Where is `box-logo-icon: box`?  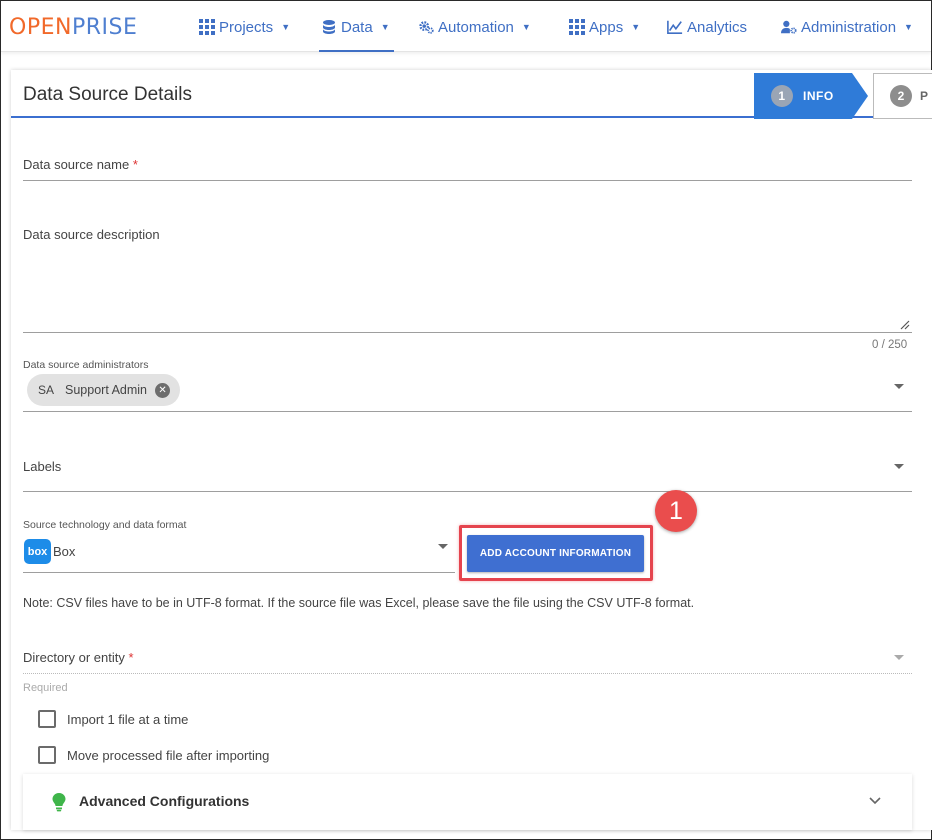
box-logo-icon: box is located at coordinates (37, 551).